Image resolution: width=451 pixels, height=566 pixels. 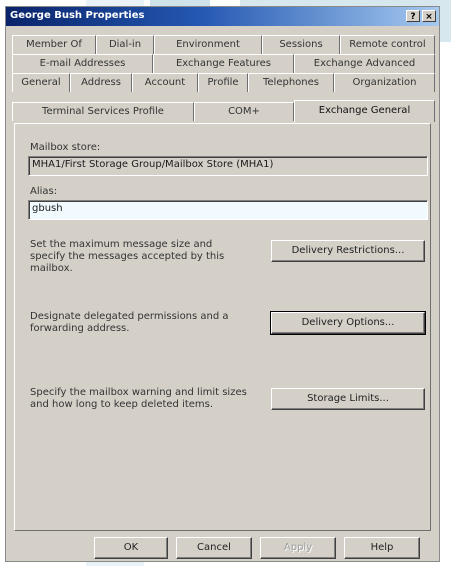 What do you see at coordinates (364, 63) in the screenshot?
I see `tab-exchange-advanced: Exchange Advanced` at bounding box center [364, 63].